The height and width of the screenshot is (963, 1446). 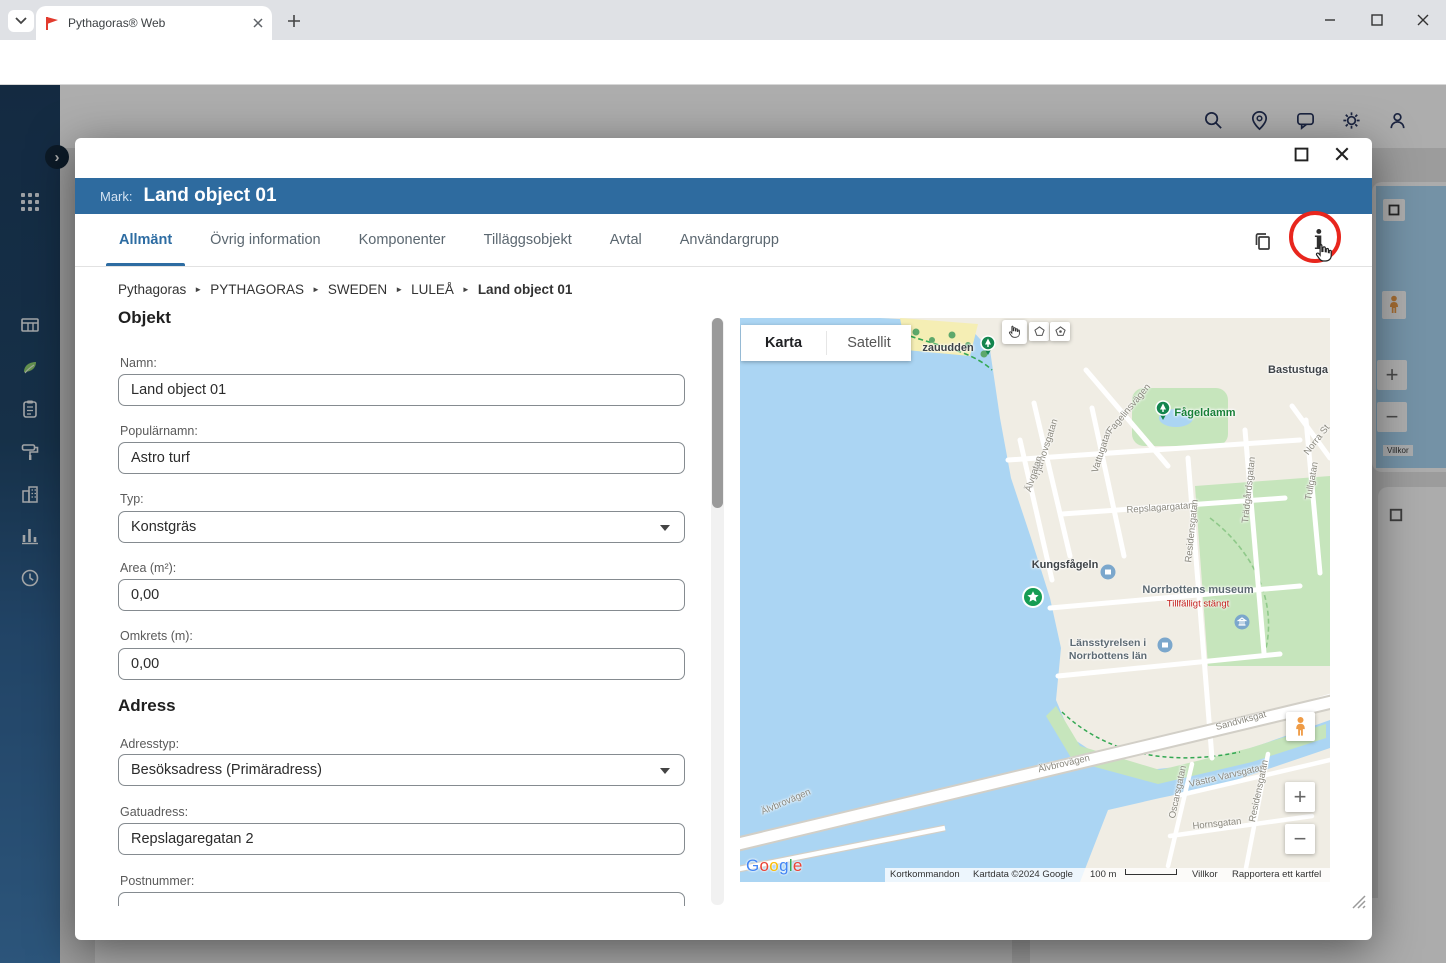 What do you see at coordinates (784, 865) in the screenshot?
I see `logo-letter: g` at bounding box center [784, 865].